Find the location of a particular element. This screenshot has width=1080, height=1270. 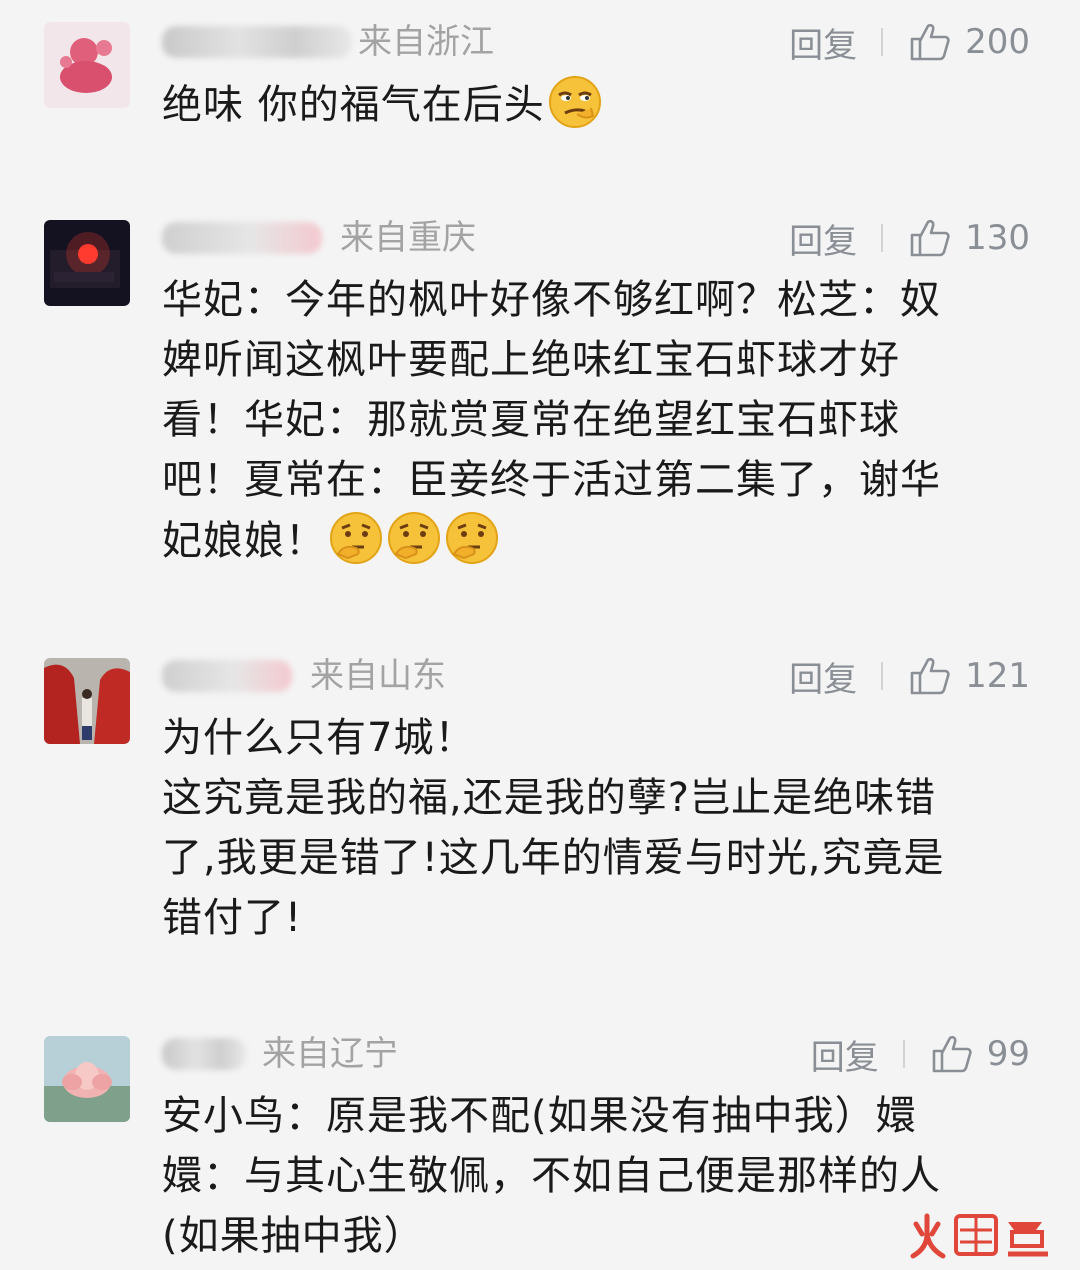

username: 来自浙江 is located at coordinates (328, 42).